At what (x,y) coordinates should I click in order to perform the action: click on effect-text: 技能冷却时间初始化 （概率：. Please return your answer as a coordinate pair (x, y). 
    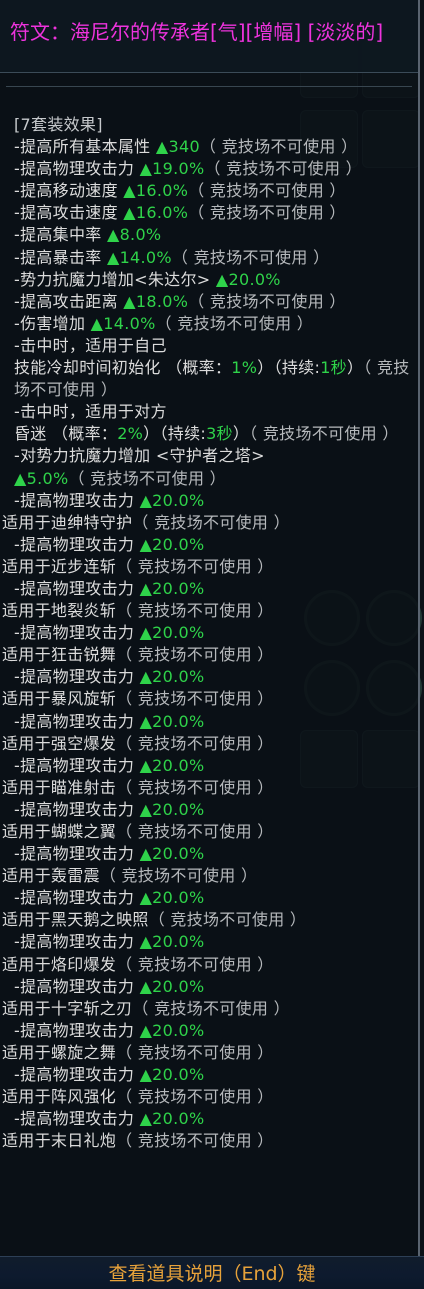
    Looking at the image, I should click on (123, 368).